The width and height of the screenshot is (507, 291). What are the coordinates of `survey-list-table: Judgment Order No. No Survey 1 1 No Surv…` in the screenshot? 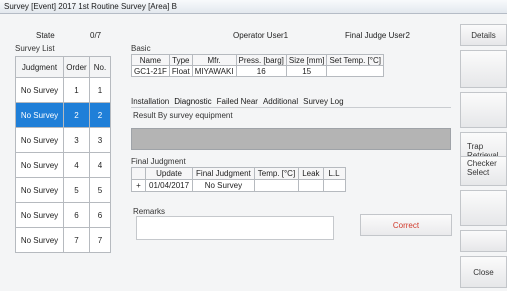 It's located at (63, 154).